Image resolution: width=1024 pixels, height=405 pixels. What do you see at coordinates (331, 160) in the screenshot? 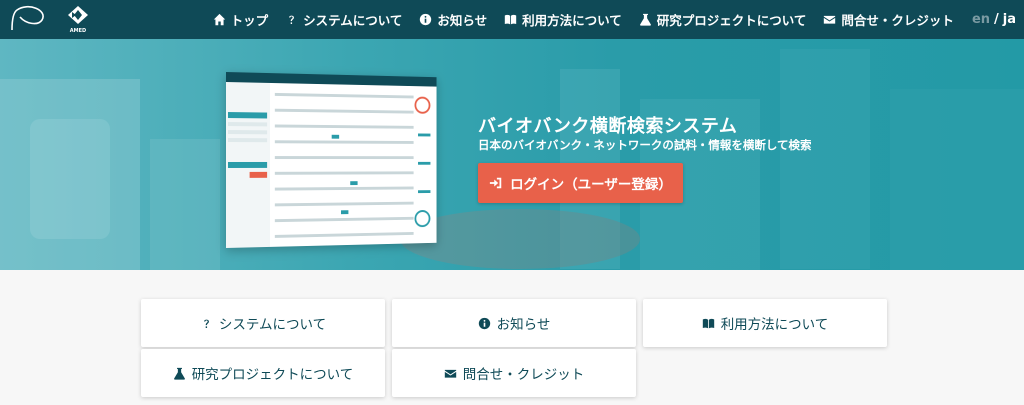
I see `system-preview-image` at bounding box center [331, 160].